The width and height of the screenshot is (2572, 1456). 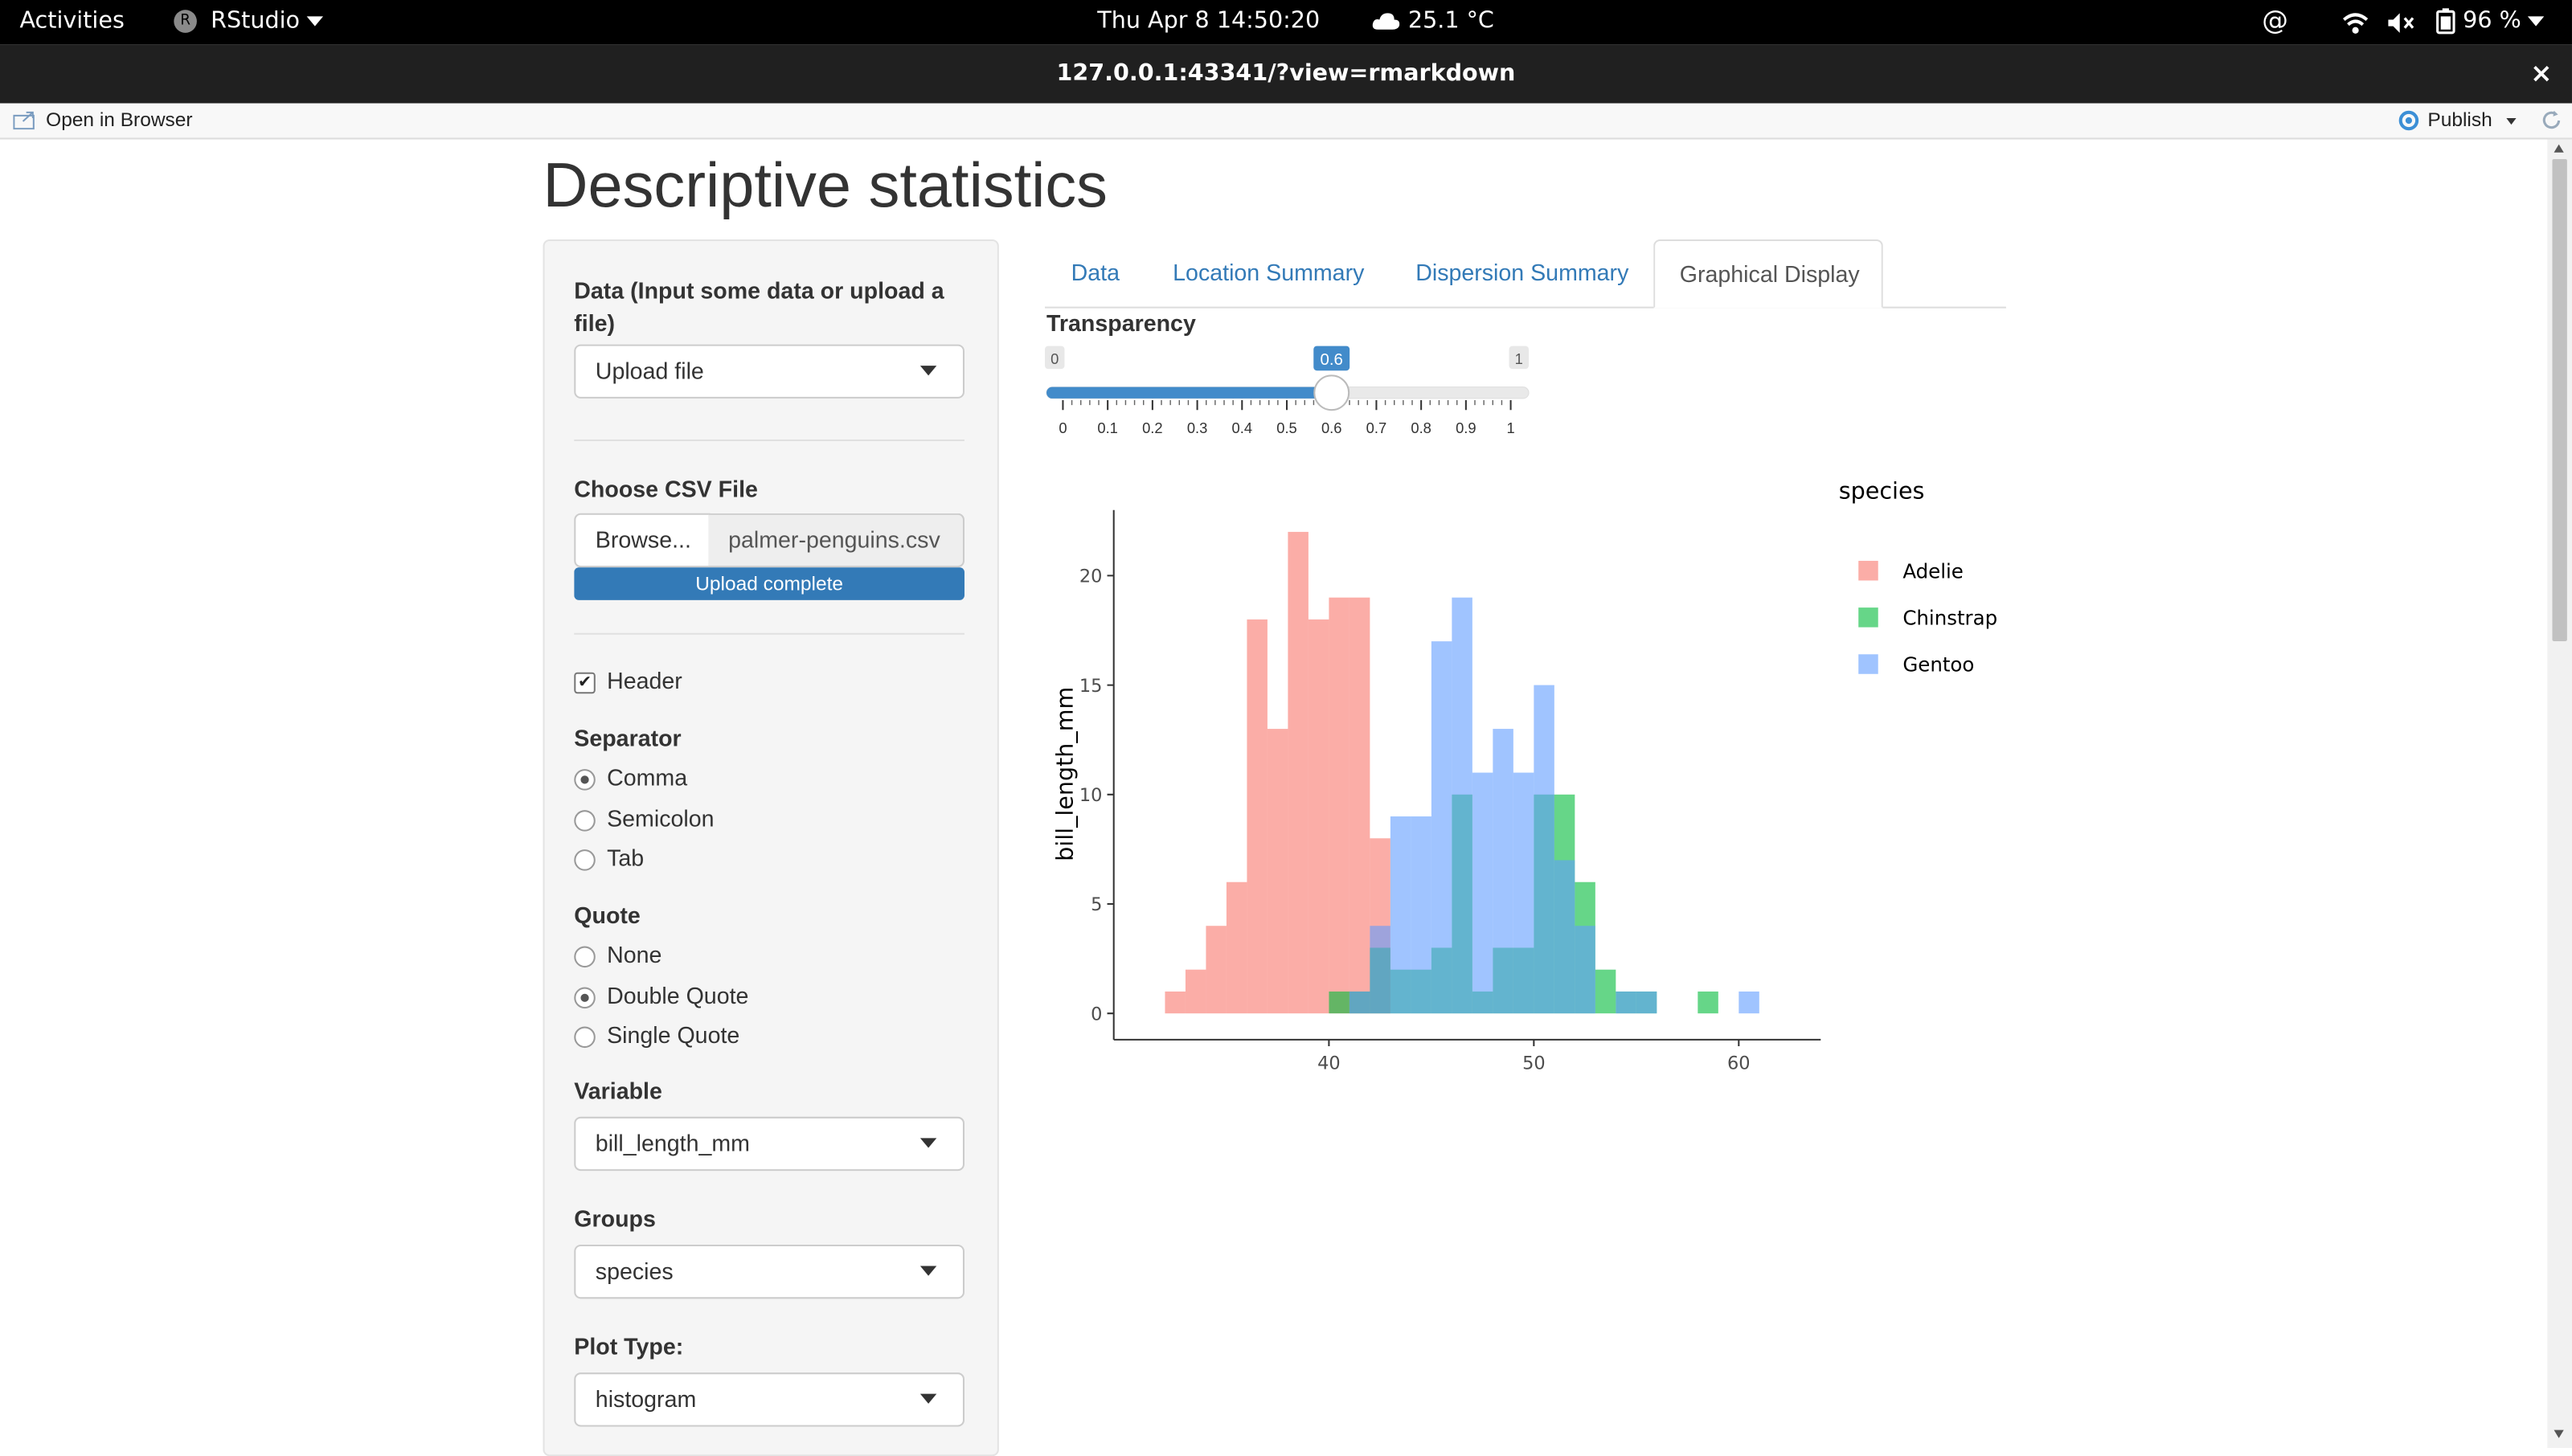 I want to click on separator-option-label: Semicolon, so click(x=661, y=818).